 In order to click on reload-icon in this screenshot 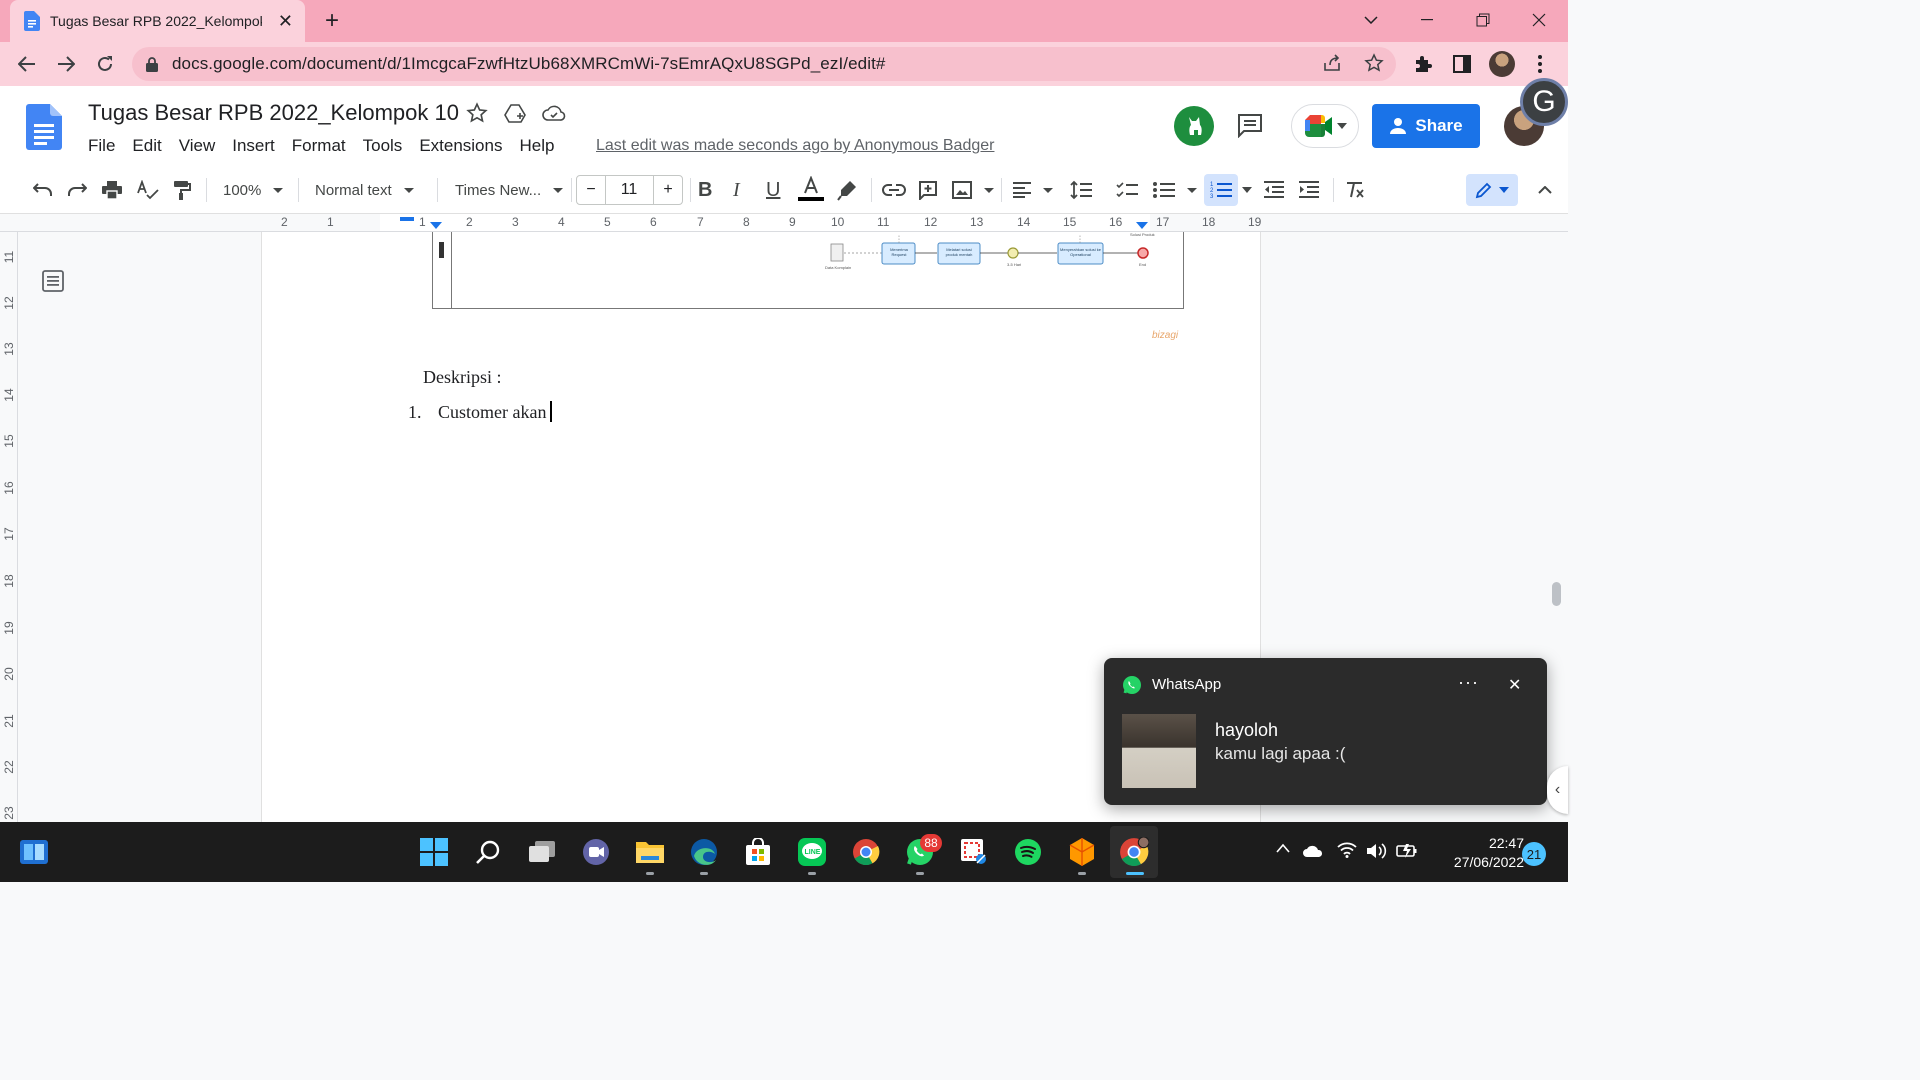, I will do `click(105, 64)`.